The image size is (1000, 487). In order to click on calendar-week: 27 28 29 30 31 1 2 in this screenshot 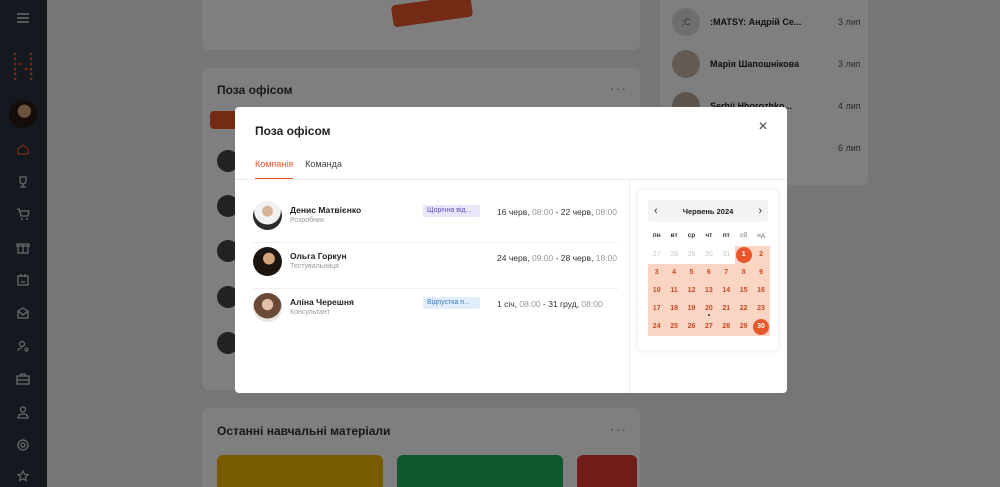, I will do `click(709, 255)`.